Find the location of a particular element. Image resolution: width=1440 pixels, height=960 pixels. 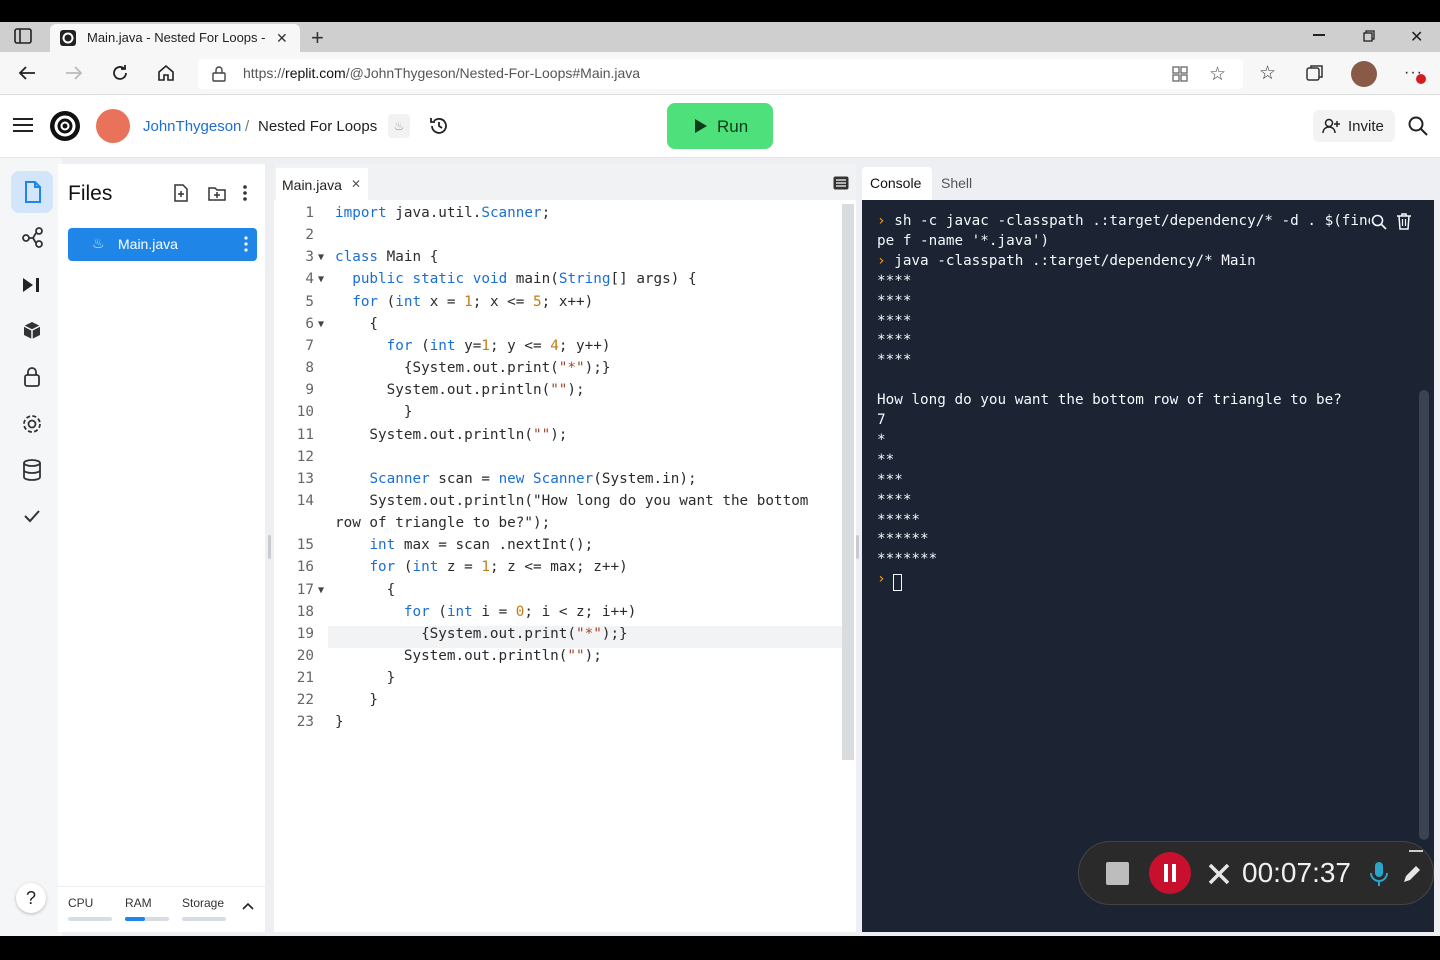

unit-tests-check-icon is located at coordinates (32, 516).